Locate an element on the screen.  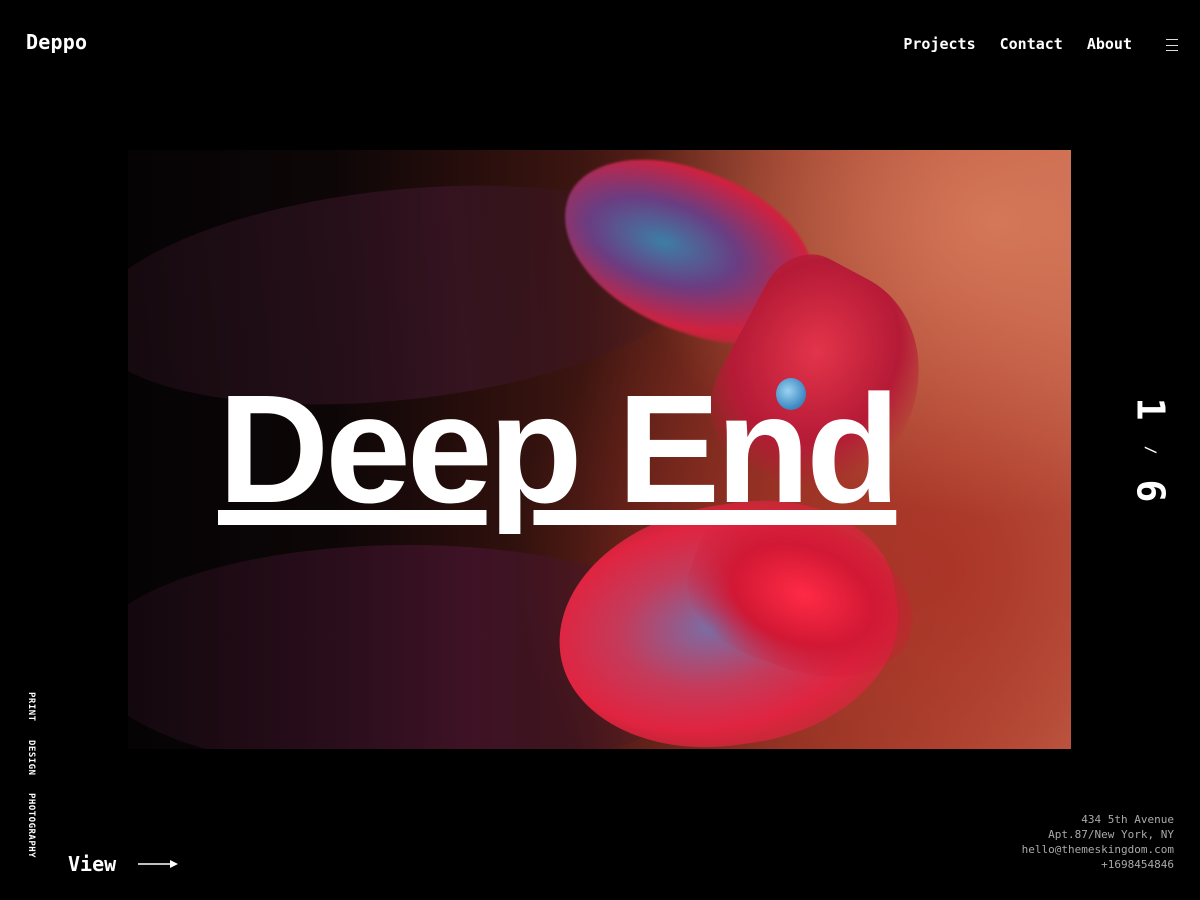
slide-total: 6 is located at coordinates (1149, 491).